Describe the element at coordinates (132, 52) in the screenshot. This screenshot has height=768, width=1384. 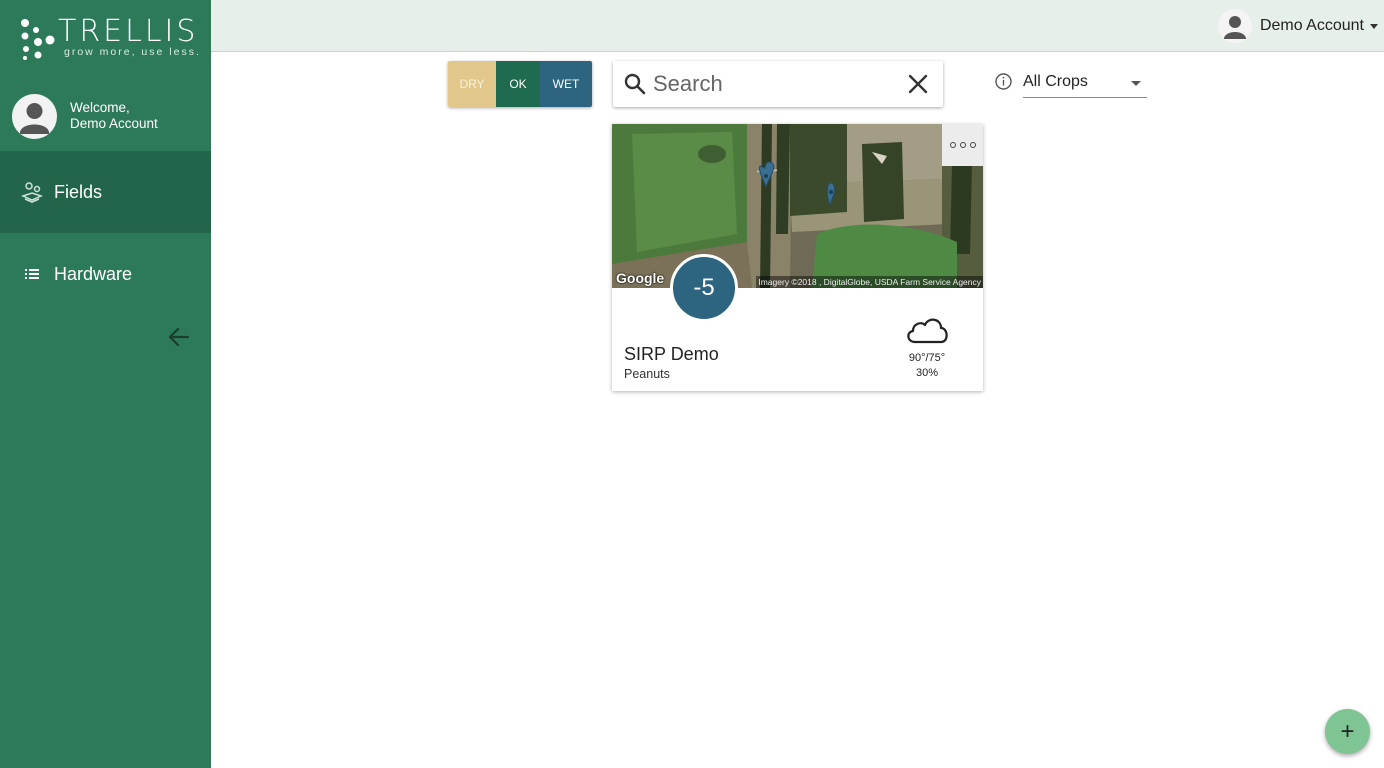
I see `logo-tagline: grow more, use less.` at that location.